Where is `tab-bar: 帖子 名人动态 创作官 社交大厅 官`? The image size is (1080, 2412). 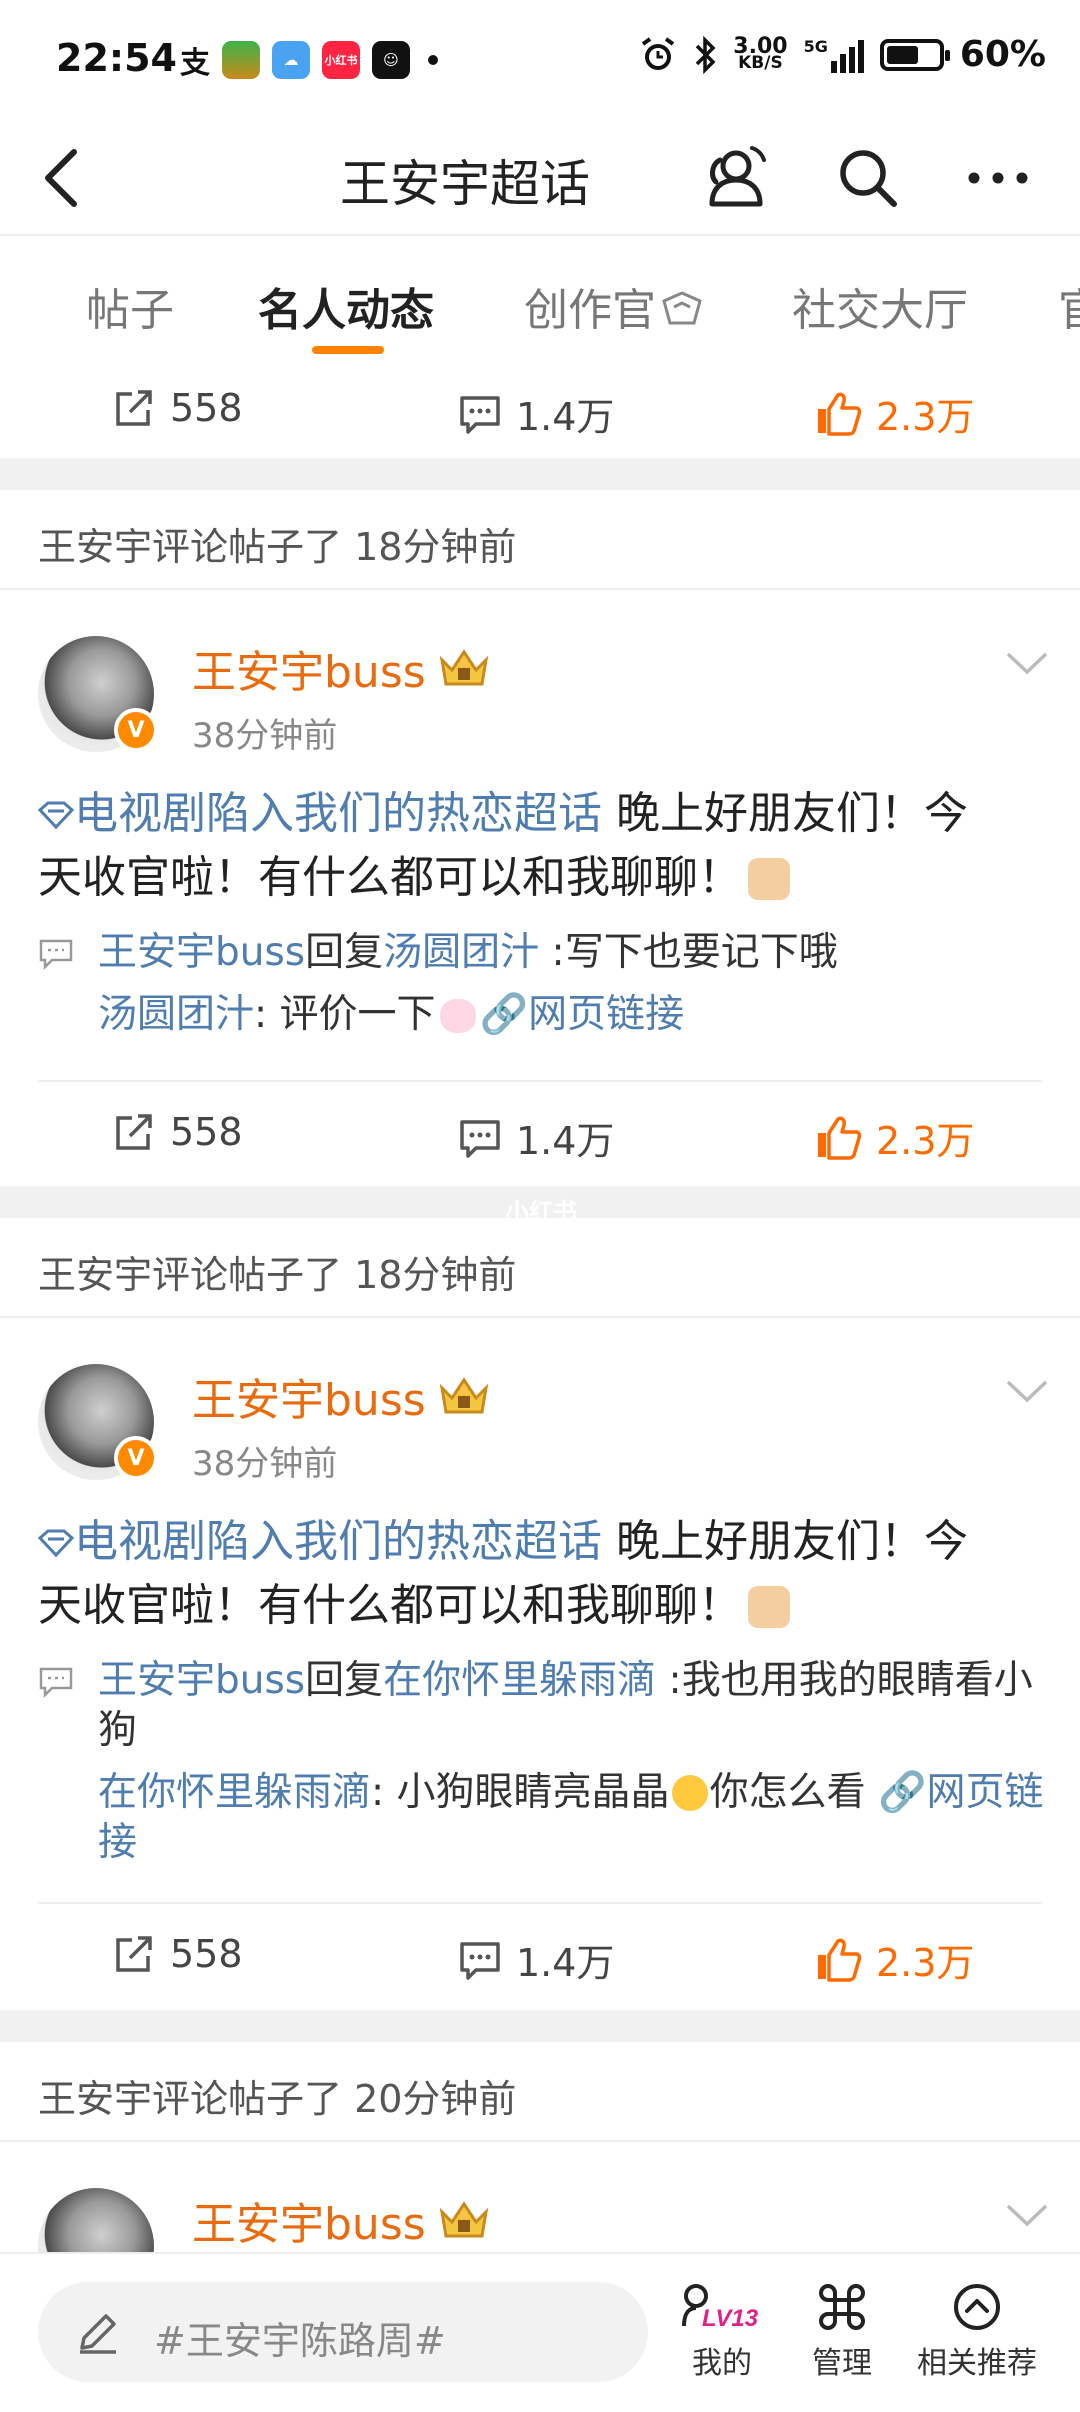
tab-bar: 帖子 名人动态 创作官 社交大厅 官 is located at coordinates (540, 299).